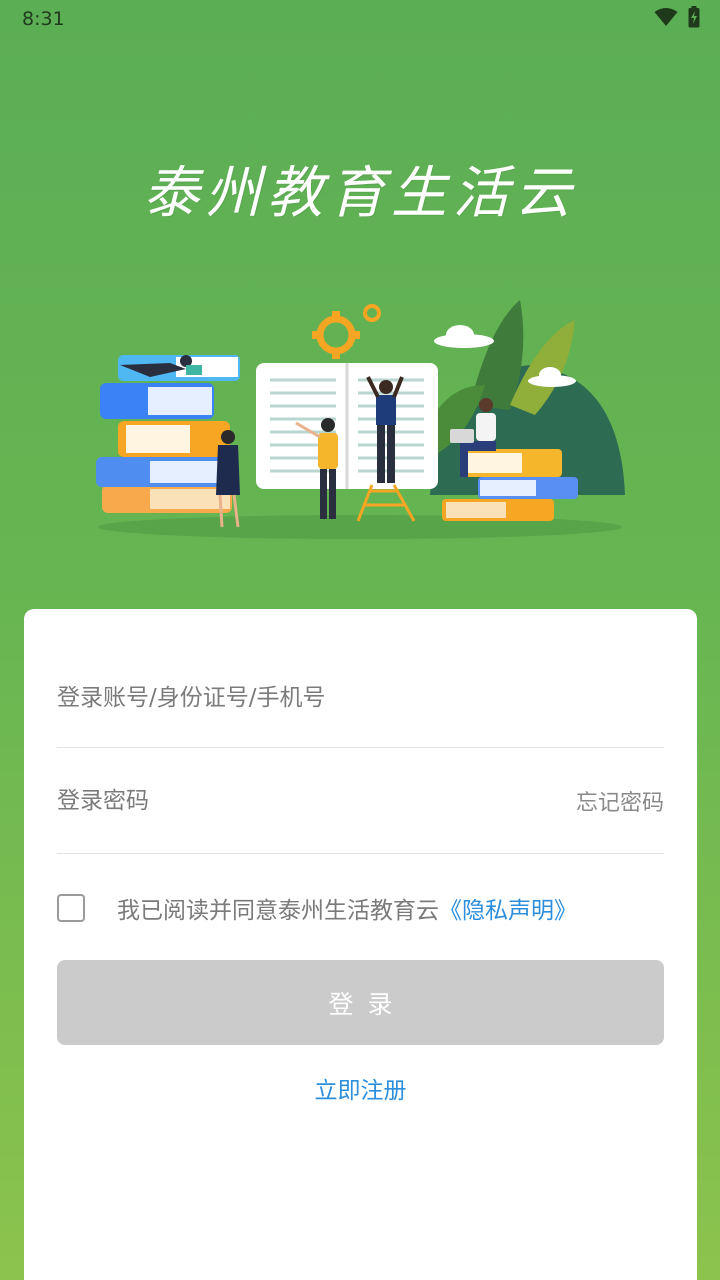 This screenshot has height=1280, width=720. I want to click on agreement-row: 我已阅读并同意泰州生活教育云 《隐私声明》, so click(360, 908).